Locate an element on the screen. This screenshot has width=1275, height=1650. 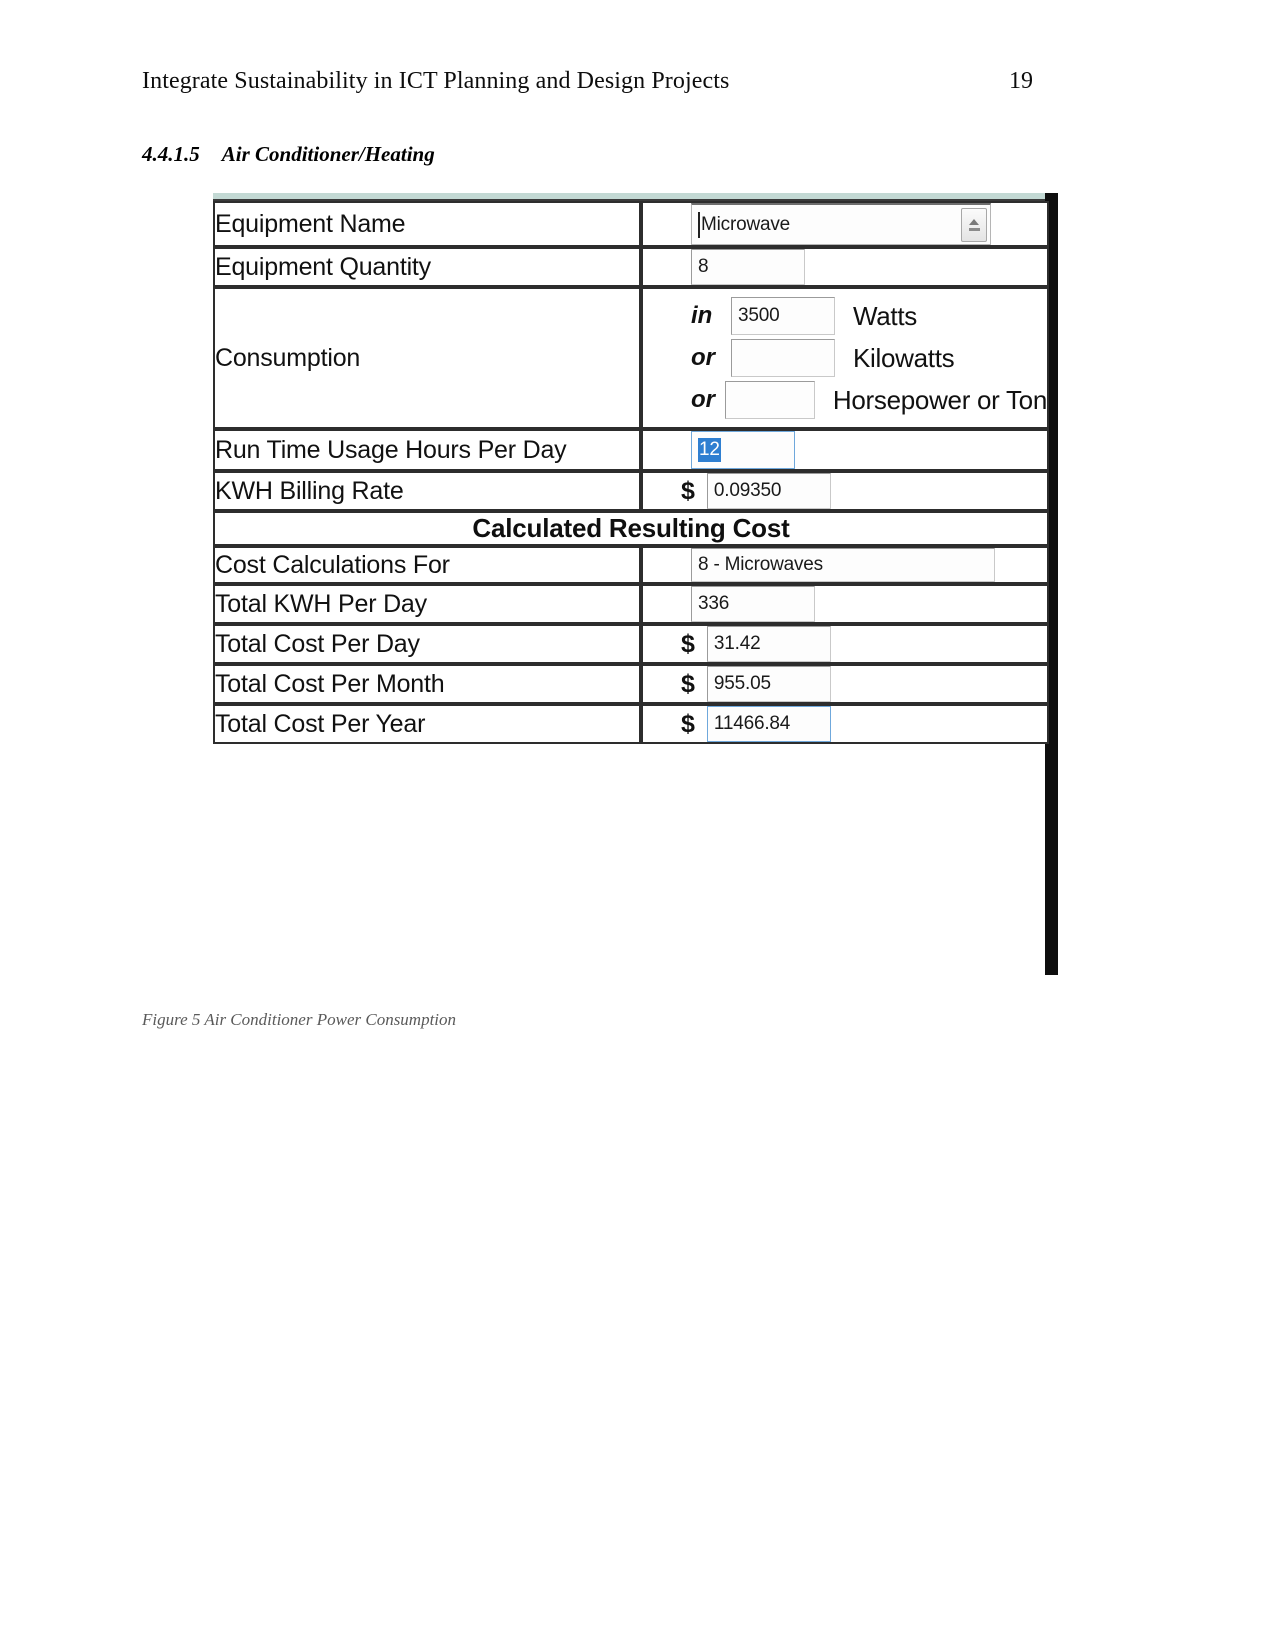
cell-cost-calculations-for: 8 - Microwaves is located at coordinates (845, 565).